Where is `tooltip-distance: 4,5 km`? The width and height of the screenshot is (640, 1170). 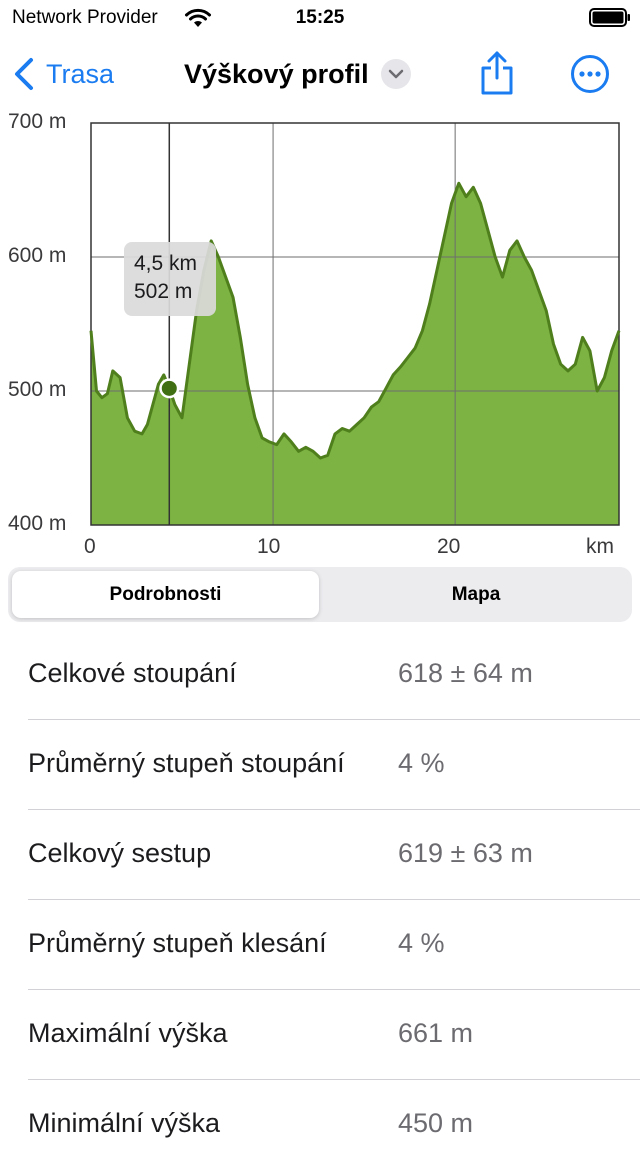
tooltip-distance: 4,5 km is located at coordinates (166, 263).